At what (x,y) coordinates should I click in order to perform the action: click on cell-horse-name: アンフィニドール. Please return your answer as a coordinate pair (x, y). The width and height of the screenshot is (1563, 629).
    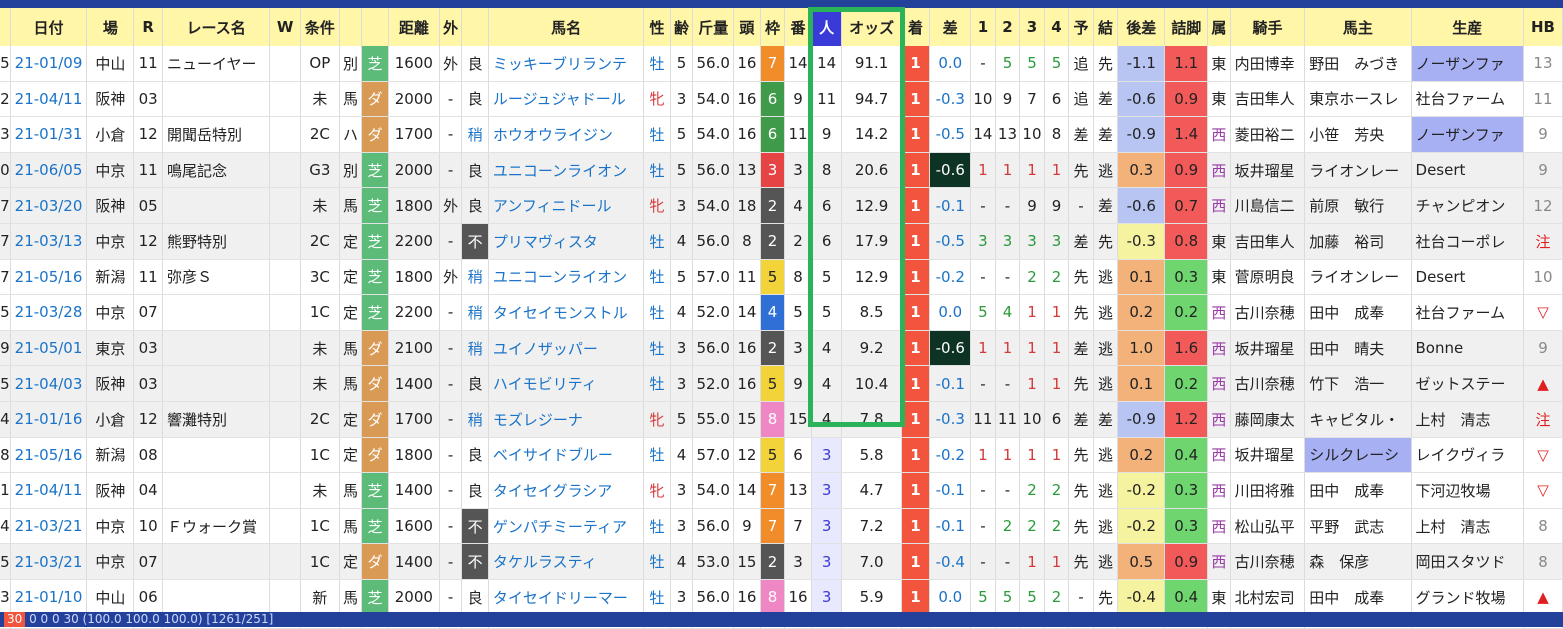
    Looking at the image, I should click on (566, 205).